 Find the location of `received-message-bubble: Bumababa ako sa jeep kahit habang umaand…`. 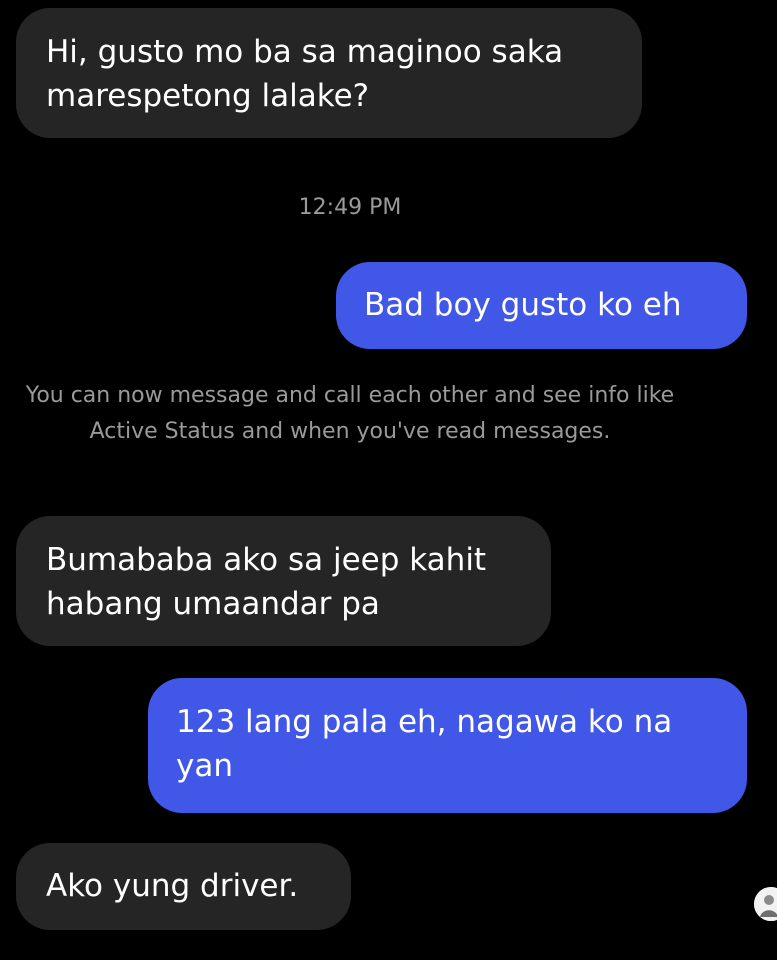

received-message-bubble: Bumababa ako sa jeep kahit habang umaand… is located at coordinates (283, 581).